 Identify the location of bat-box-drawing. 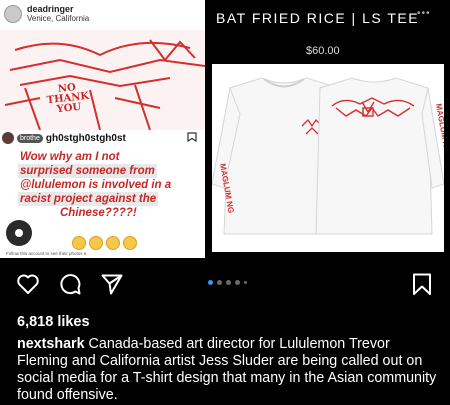
(104, 84).